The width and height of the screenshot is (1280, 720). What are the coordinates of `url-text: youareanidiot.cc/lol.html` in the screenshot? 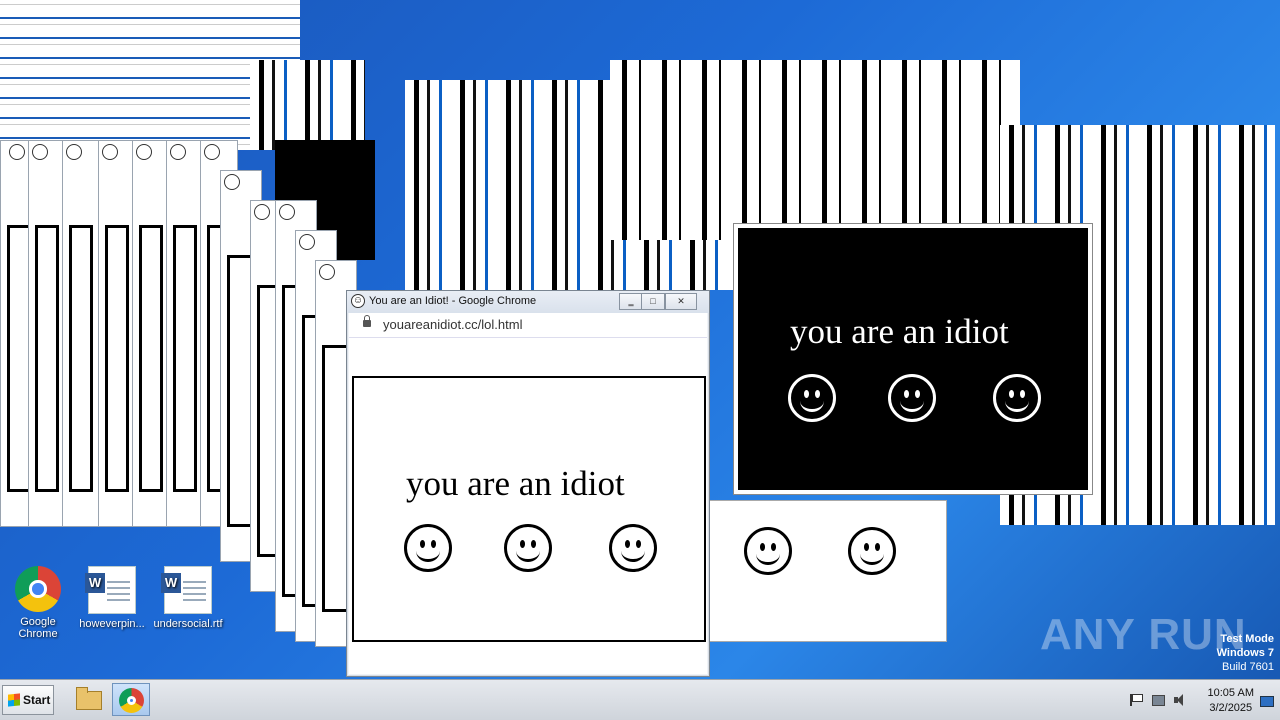 It's located at (453, 324).